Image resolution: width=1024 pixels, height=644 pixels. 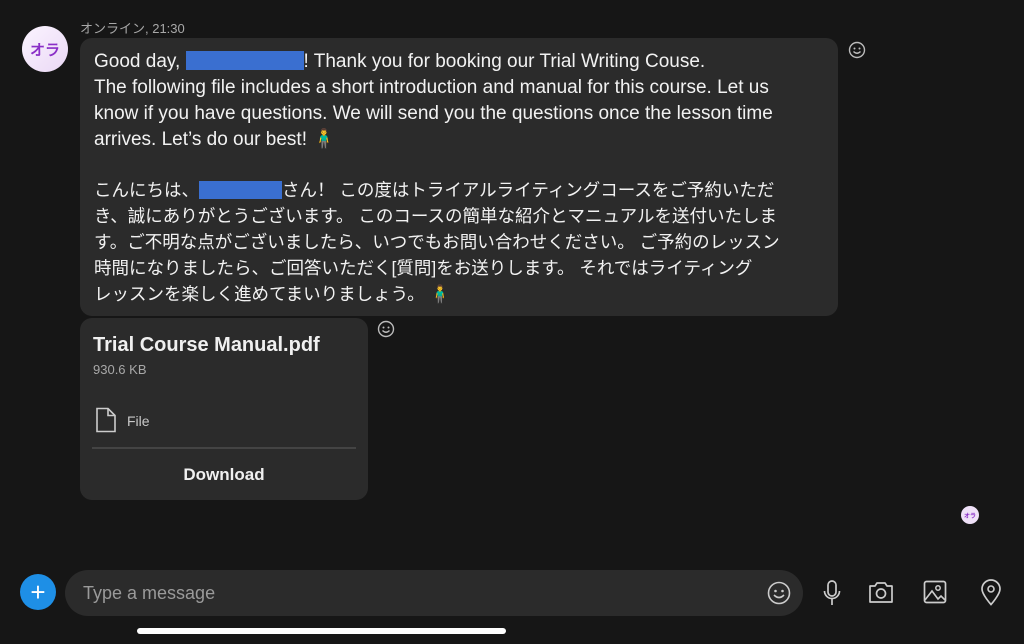 I want to click on file-icon, so click(x=106, y=420).